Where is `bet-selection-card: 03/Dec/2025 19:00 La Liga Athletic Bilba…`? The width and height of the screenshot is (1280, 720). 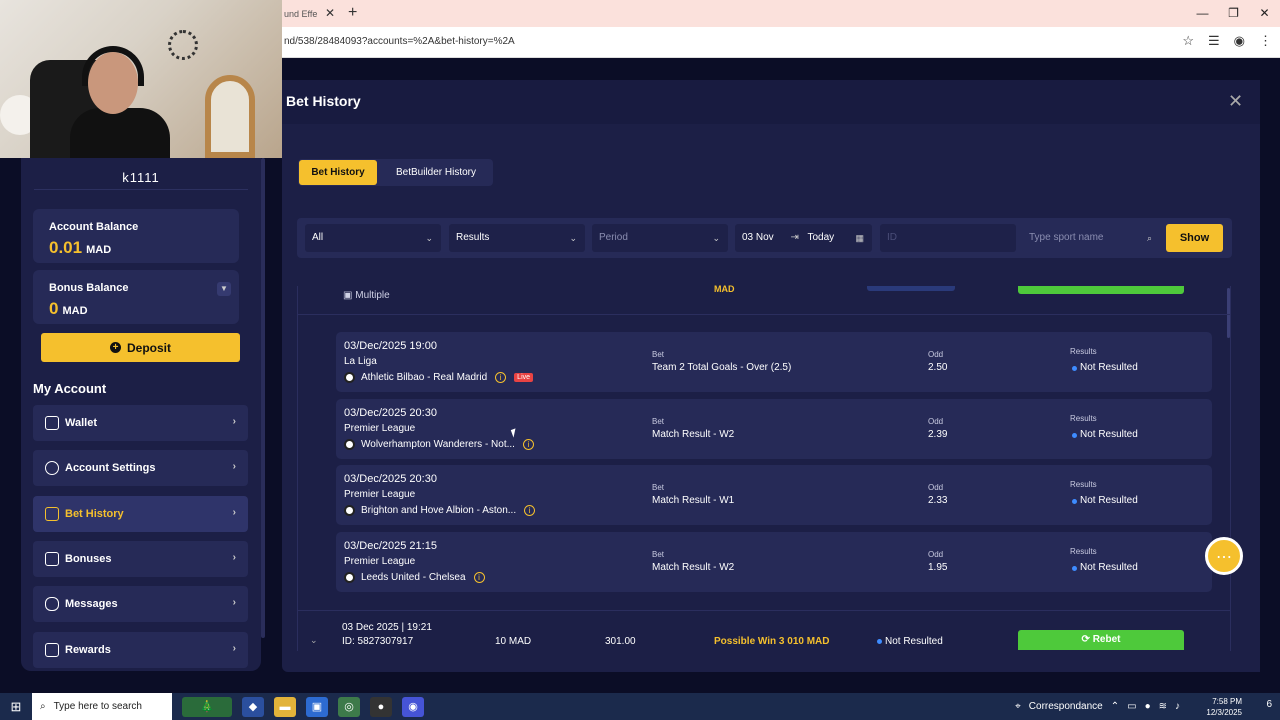 bet-selection-card: 03/Dec/2025 19:00 La Liga Athletic Bilba… is located at coordinates (774, 362).